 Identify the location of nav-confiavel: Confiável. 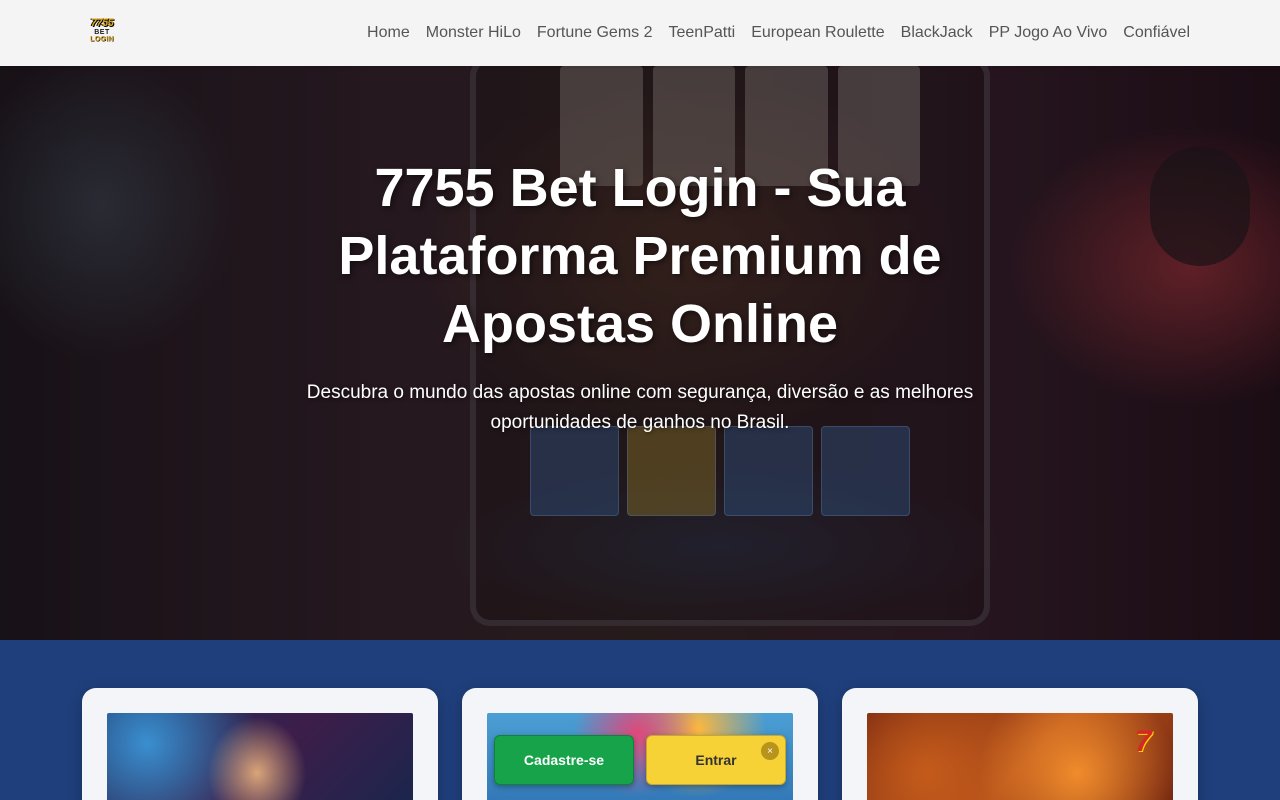
(1156, 33).